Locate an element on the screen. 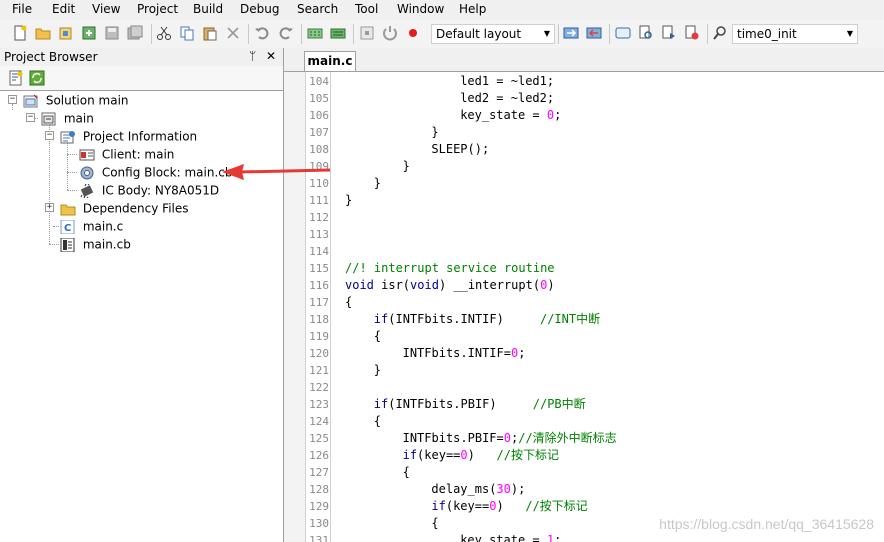 Image resolution: width=884 pixels, height=542 pixels. search-combo: time0_init ▼ is located at coordinates (795, 34).